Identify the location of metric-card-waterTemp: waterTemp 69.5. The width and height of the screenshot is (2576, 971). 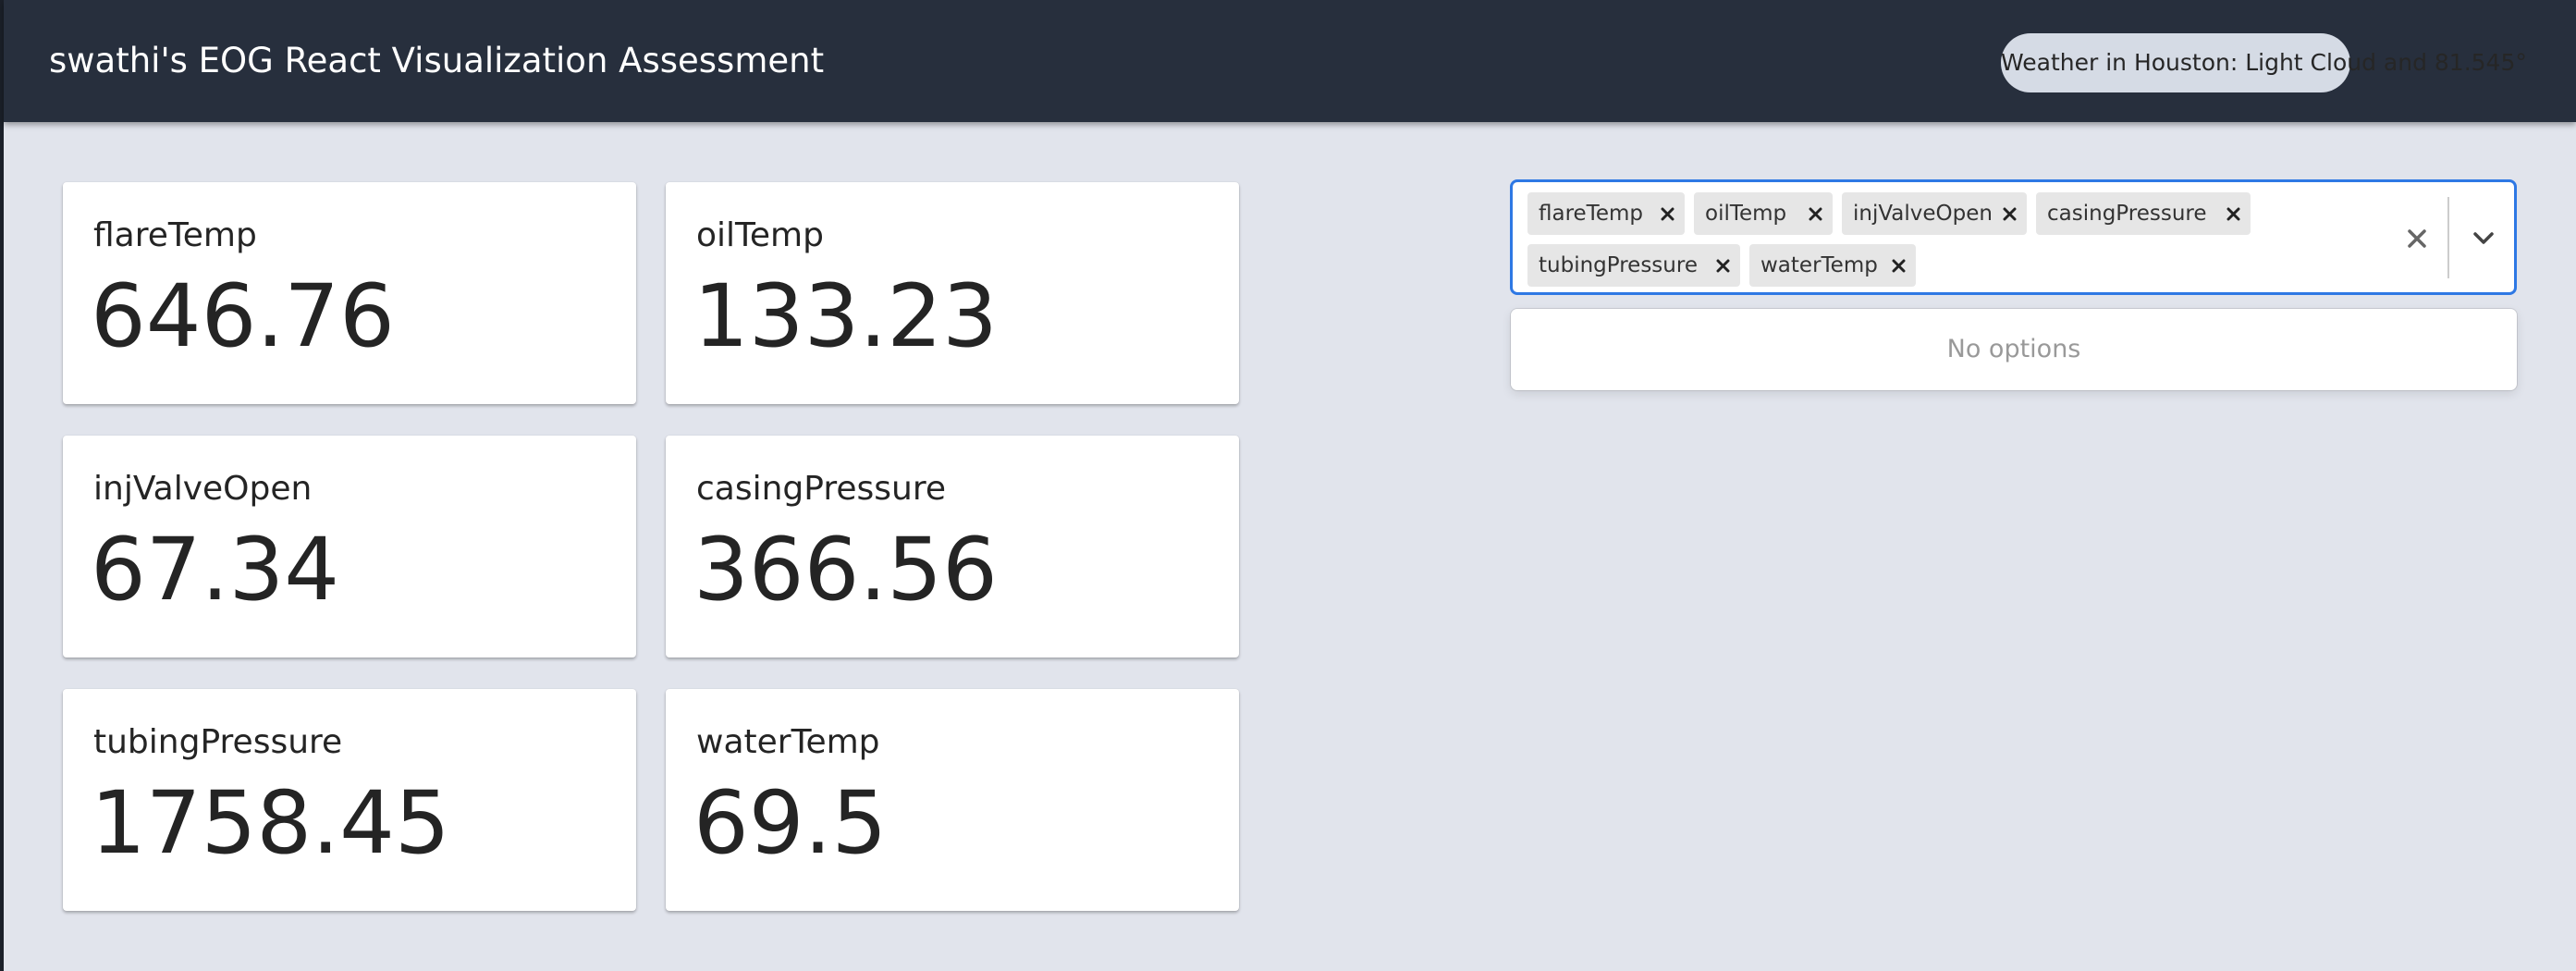
(953, 800).